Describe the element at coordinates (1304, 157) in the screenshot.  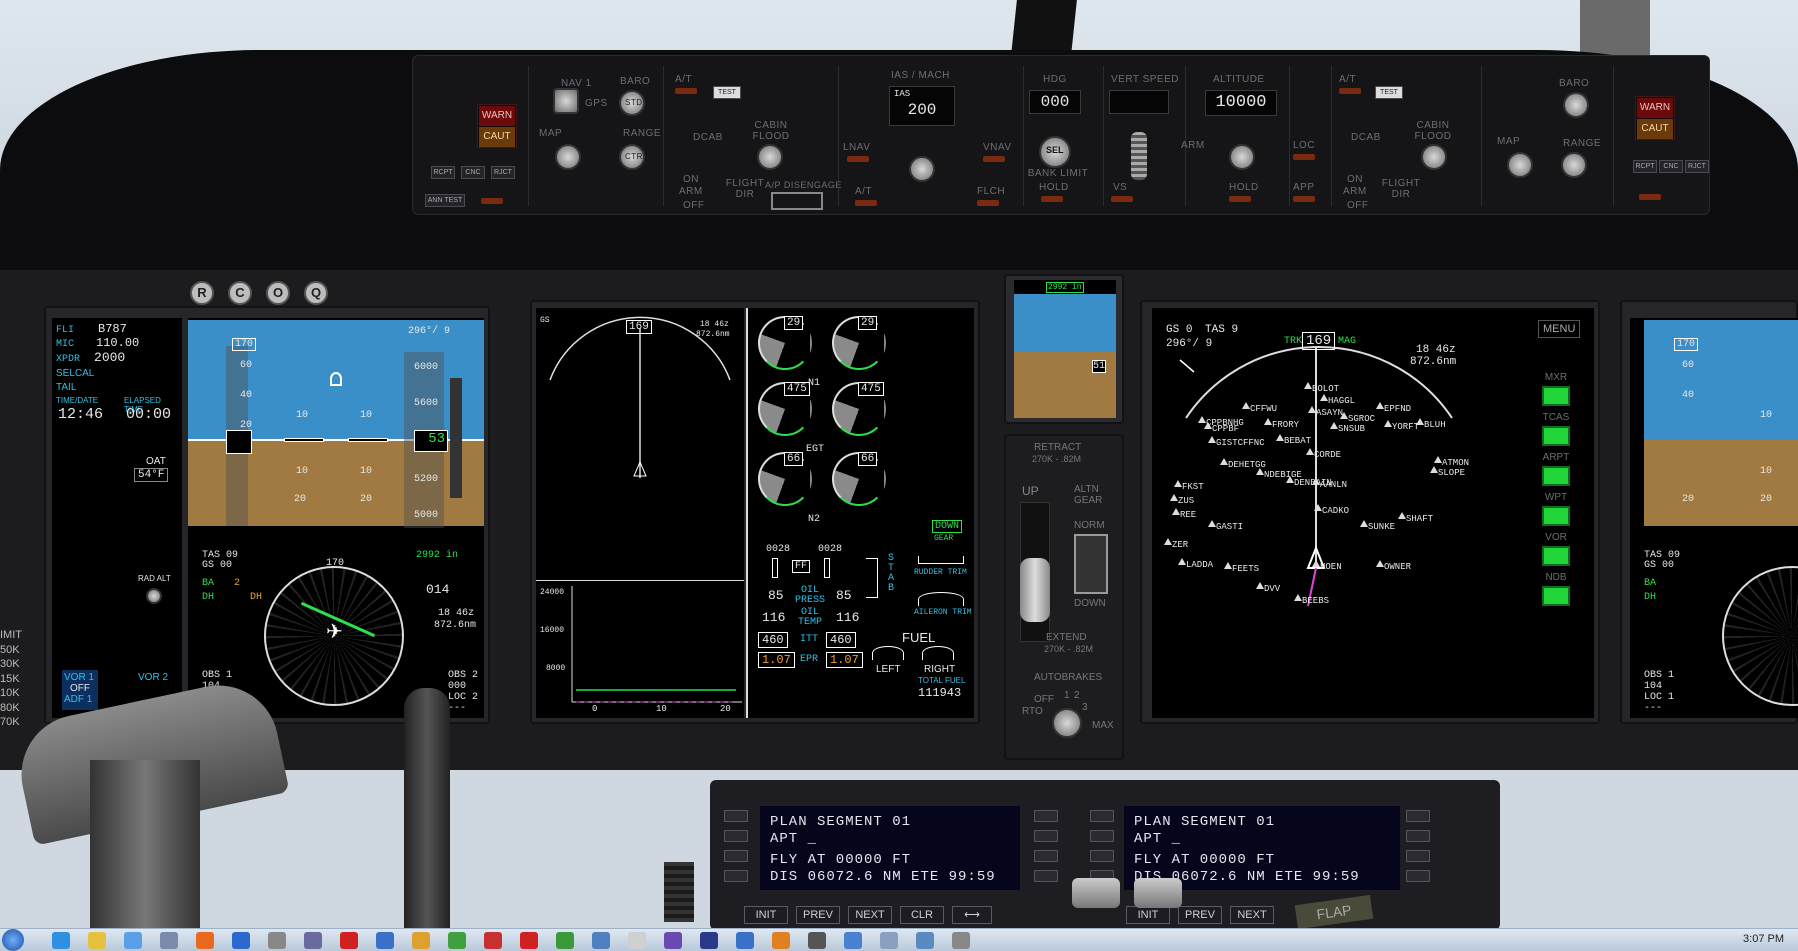
I see `loc-annunciator` at that location.